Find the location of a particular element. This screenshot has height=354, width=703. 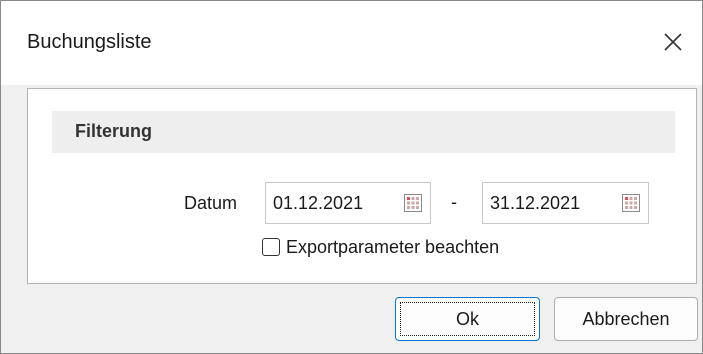

date-to-value: 31.12.2021 is located at coordinates (535, 203).